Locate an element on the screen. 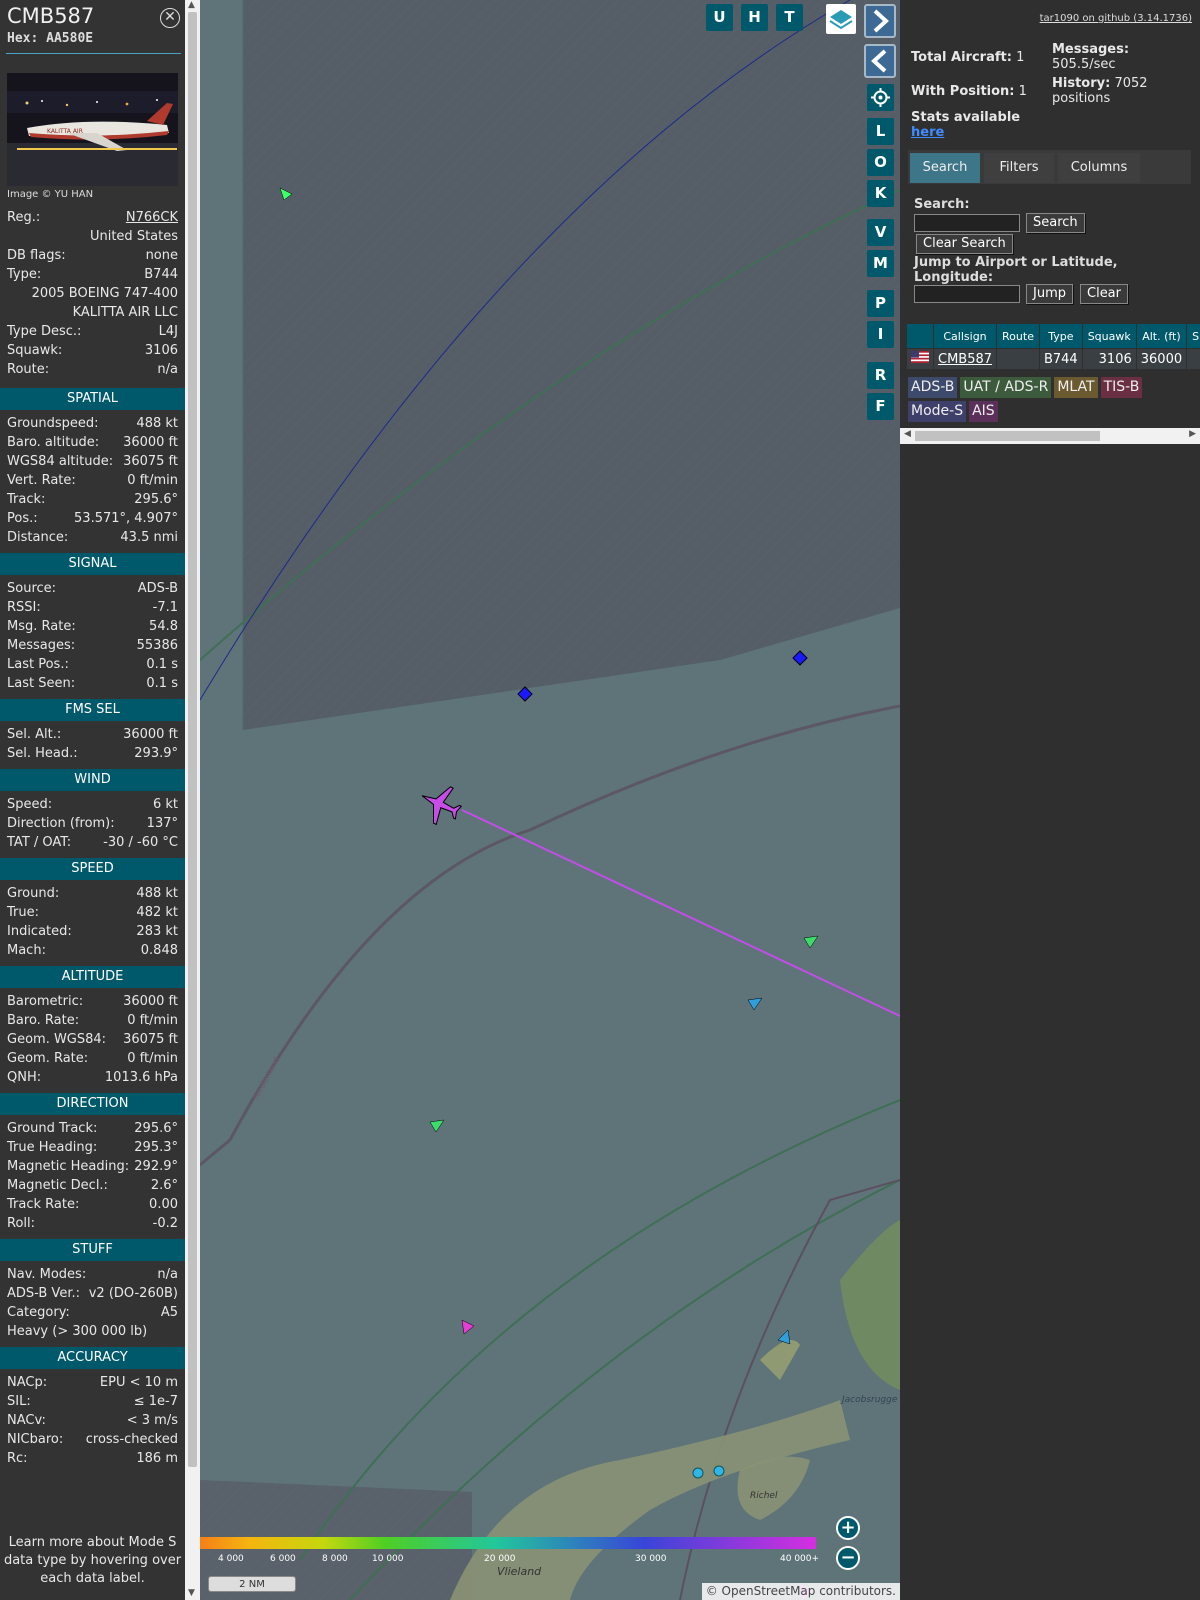 The image size is (1200, 1600). detail-row-label: Messages: is located at coordinates (41, 645).